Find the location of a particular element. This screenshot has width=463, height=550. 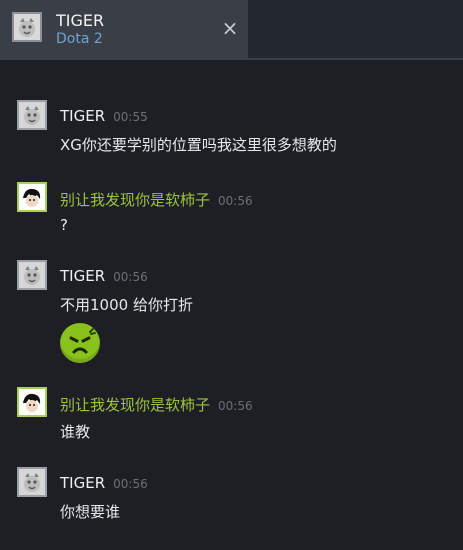

sender-name: TIGER 00:55 is located at coordinates (104, 116).